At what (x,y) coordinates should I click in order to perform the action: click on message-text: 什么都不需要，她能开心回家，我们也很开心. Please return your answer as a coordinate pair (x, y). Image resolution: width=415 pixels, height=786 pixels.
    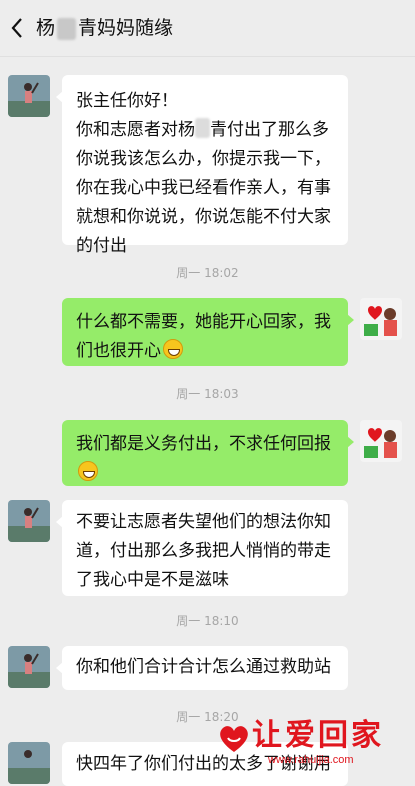
    Looking at the image, I should click on (203, 336).